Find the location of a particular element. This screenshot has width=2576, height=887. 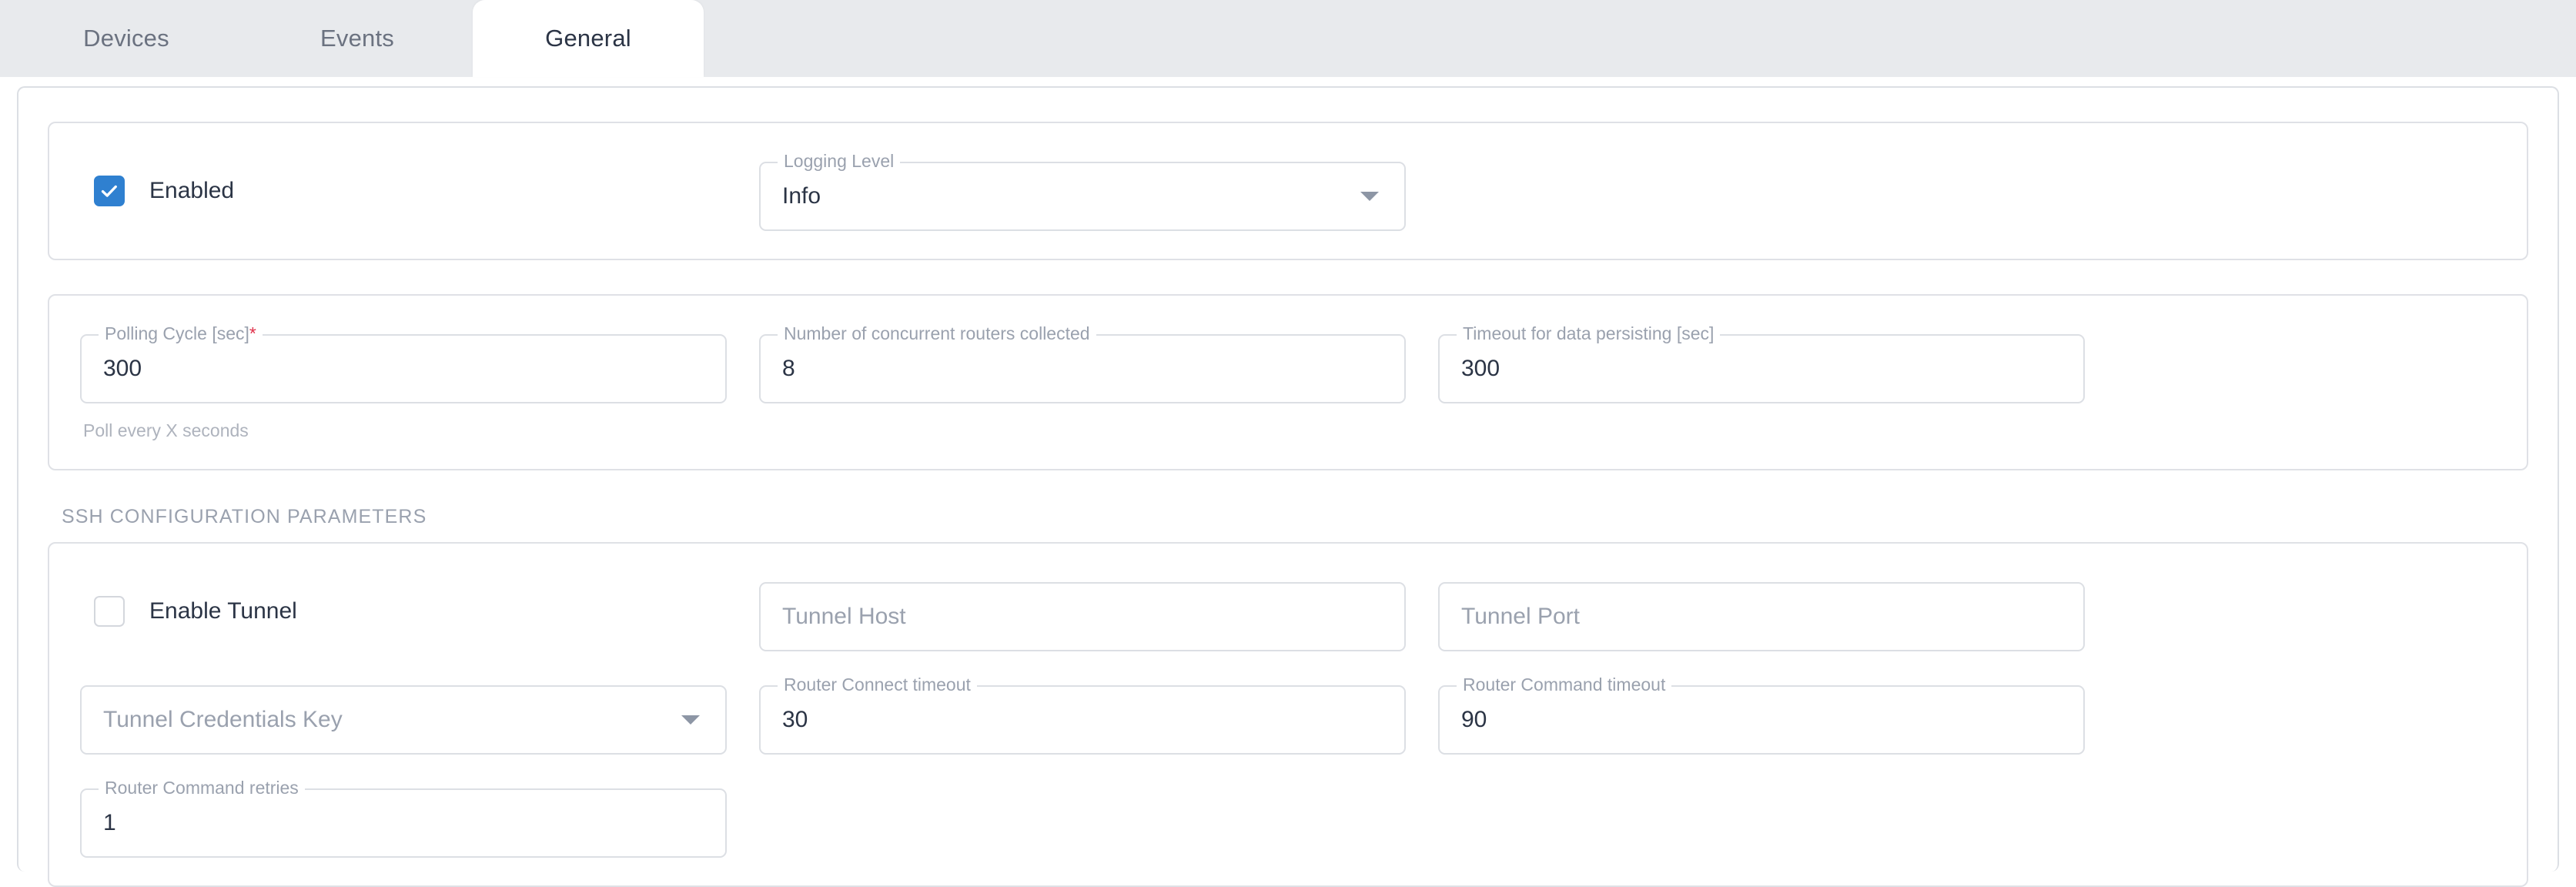

logging-level-label: Logging Level is located at coordinates (839, 160).